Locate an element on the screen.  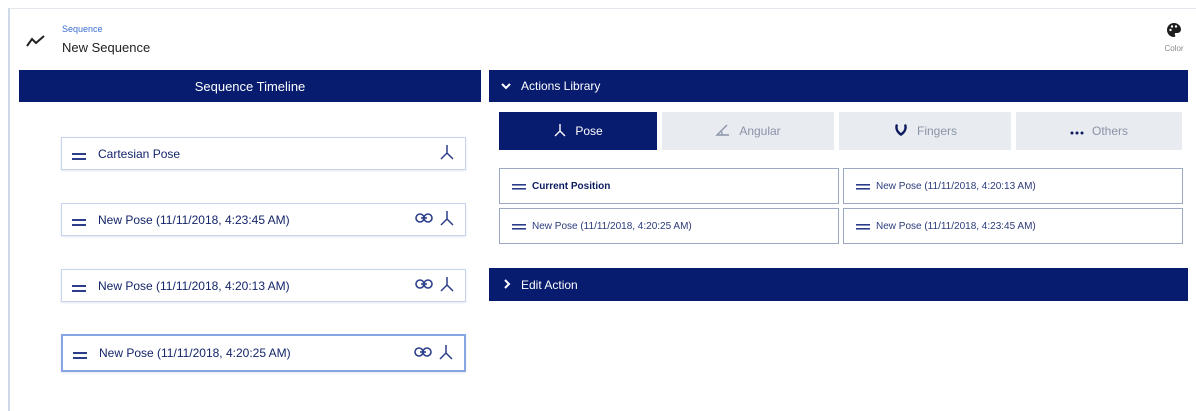
tab-pose: Pose is located at coordinates (578, 131).